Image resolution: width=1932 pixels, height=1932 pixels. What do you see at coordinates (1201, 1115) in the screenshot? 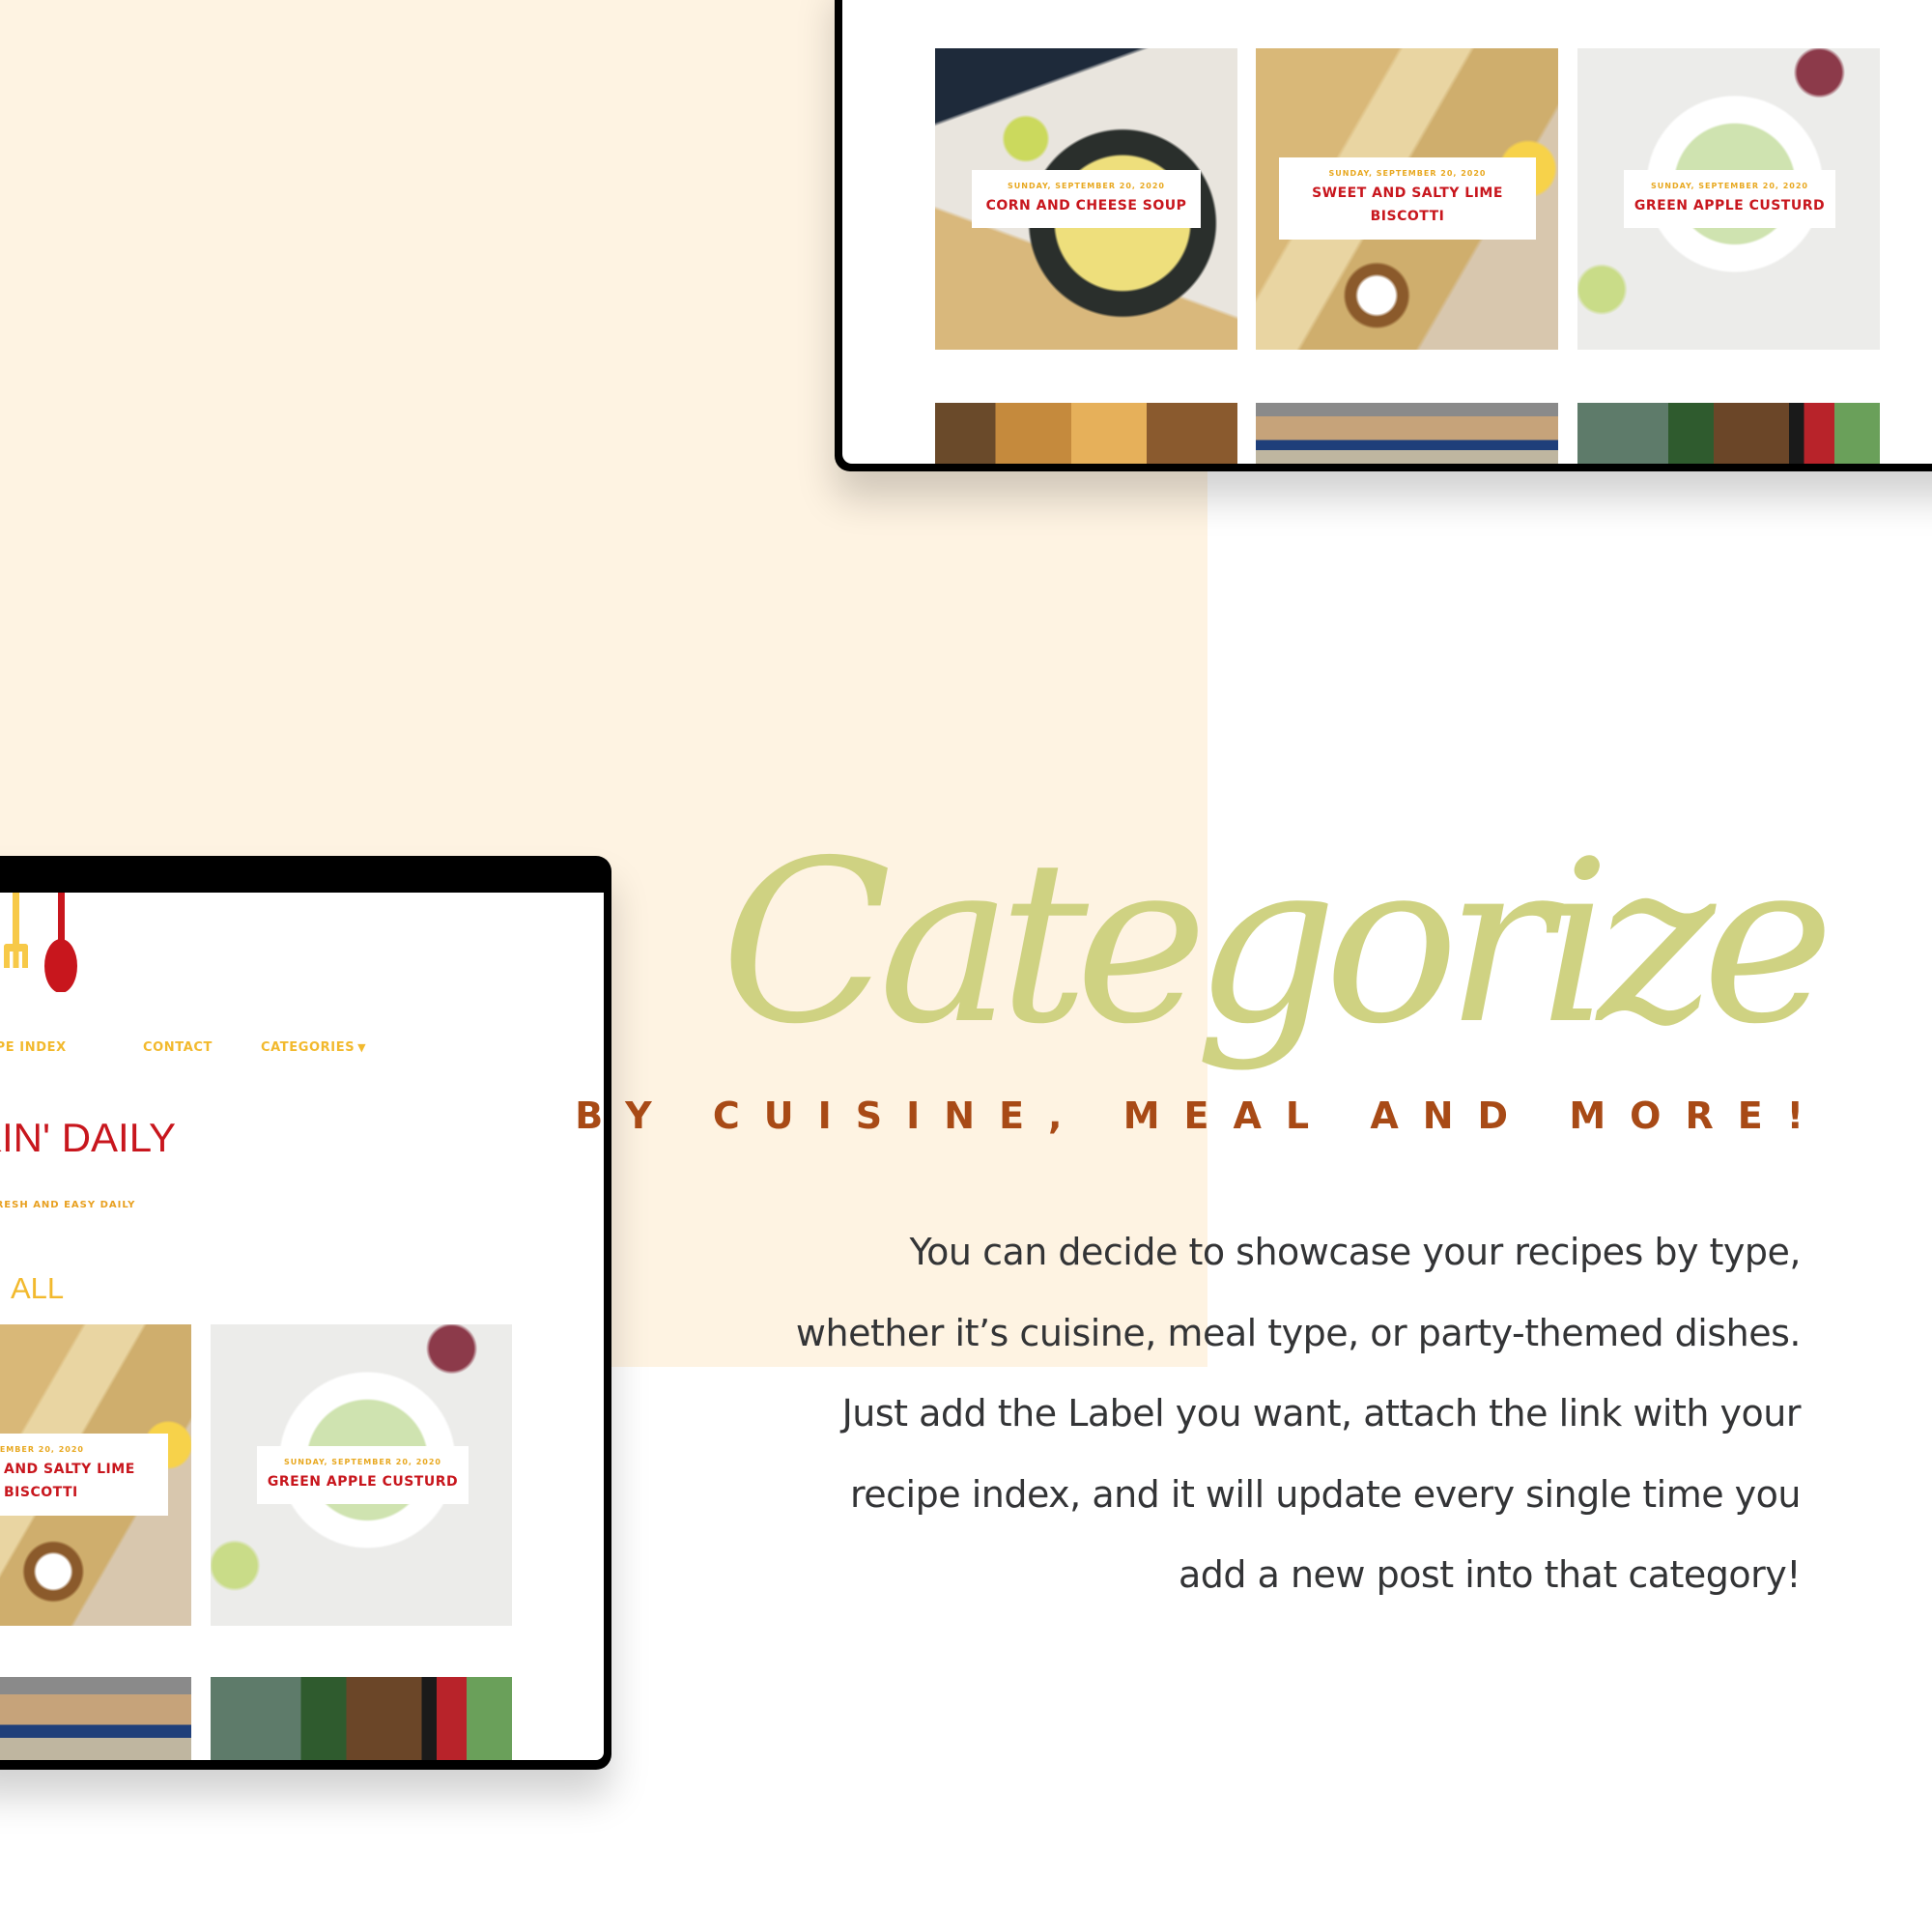
I see `subheadline: By cuisine, meal and more!` at bounding box center [1201, 1115].